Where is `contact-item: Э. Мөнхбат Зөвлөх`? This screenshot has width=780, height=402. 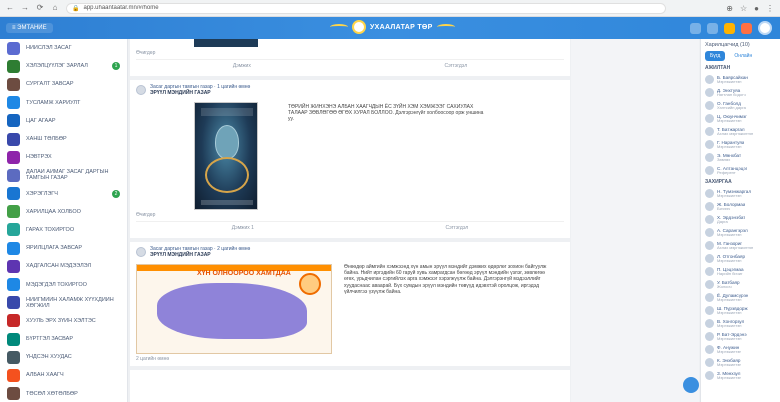 contact-item: Э. Мөнхбат Зөвлөх is located at coordinates (740, 157).